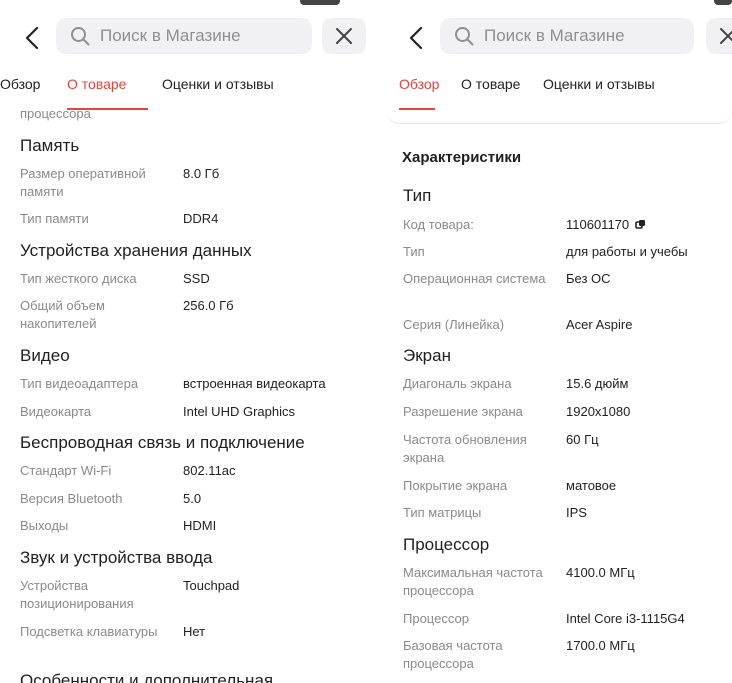 The height and width of the screenshot is (683, 732). What do you see at coordinates (640, 226) in the screenshot?
I see `copy-icon` at bounding box center [640, 226].